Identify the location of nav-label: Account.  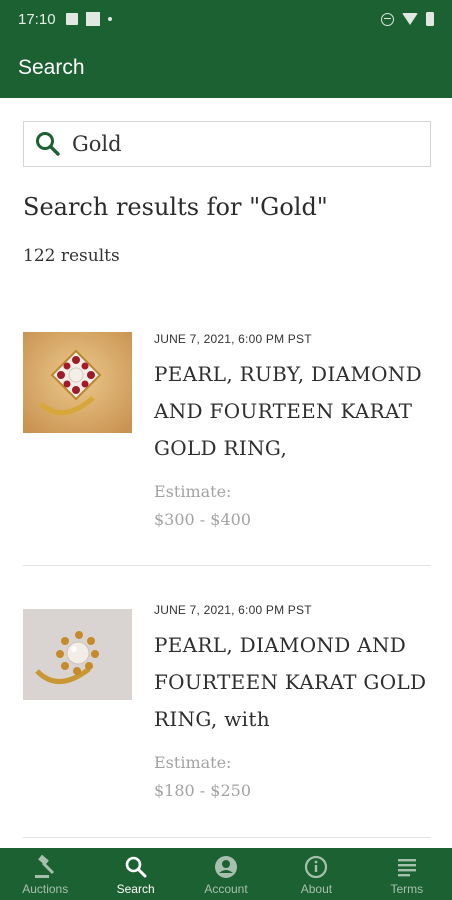
(226, 889).